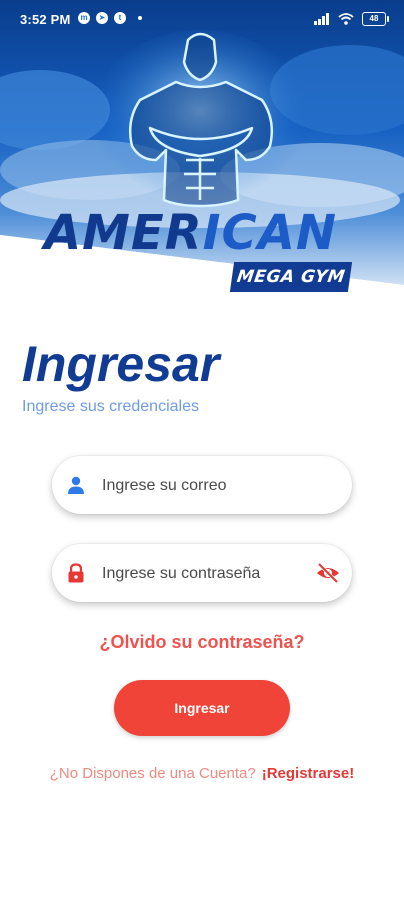  I want to click on logo-tagline: MEGA GYM, so click(291, 277).